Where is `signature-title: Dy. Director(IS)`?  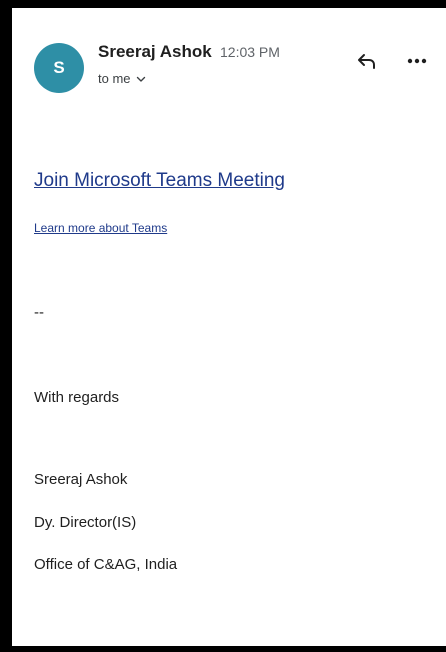 signature-title: Dy. Director(IS) is located at coordinates (85, 522).